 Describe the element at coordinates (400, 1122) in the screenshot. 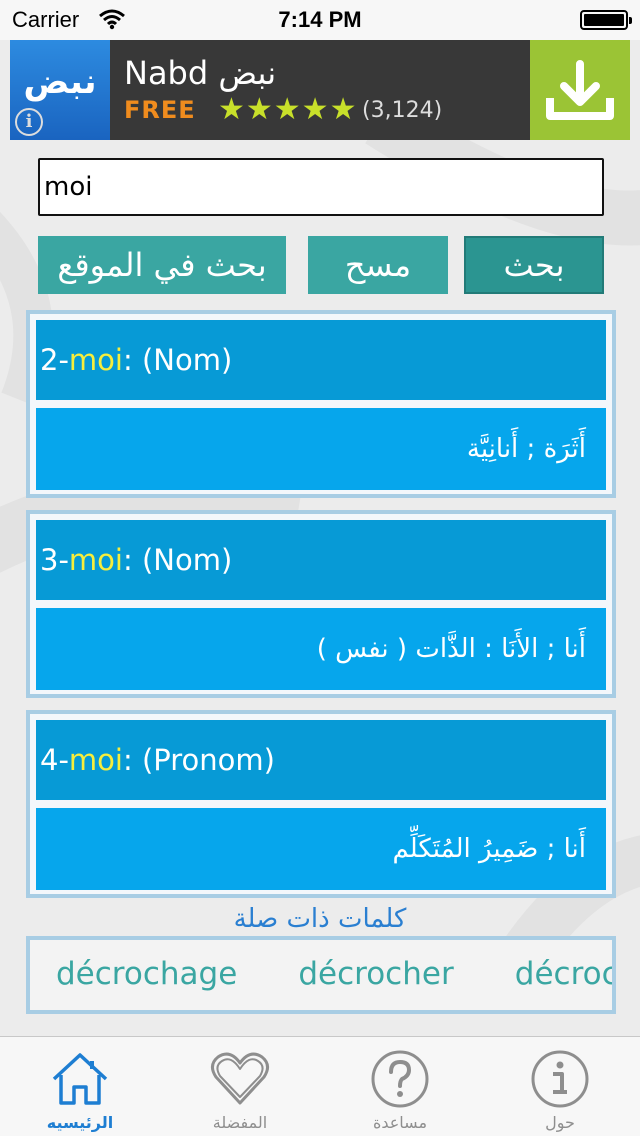

I see `tab-label: مساعدة` at that location.